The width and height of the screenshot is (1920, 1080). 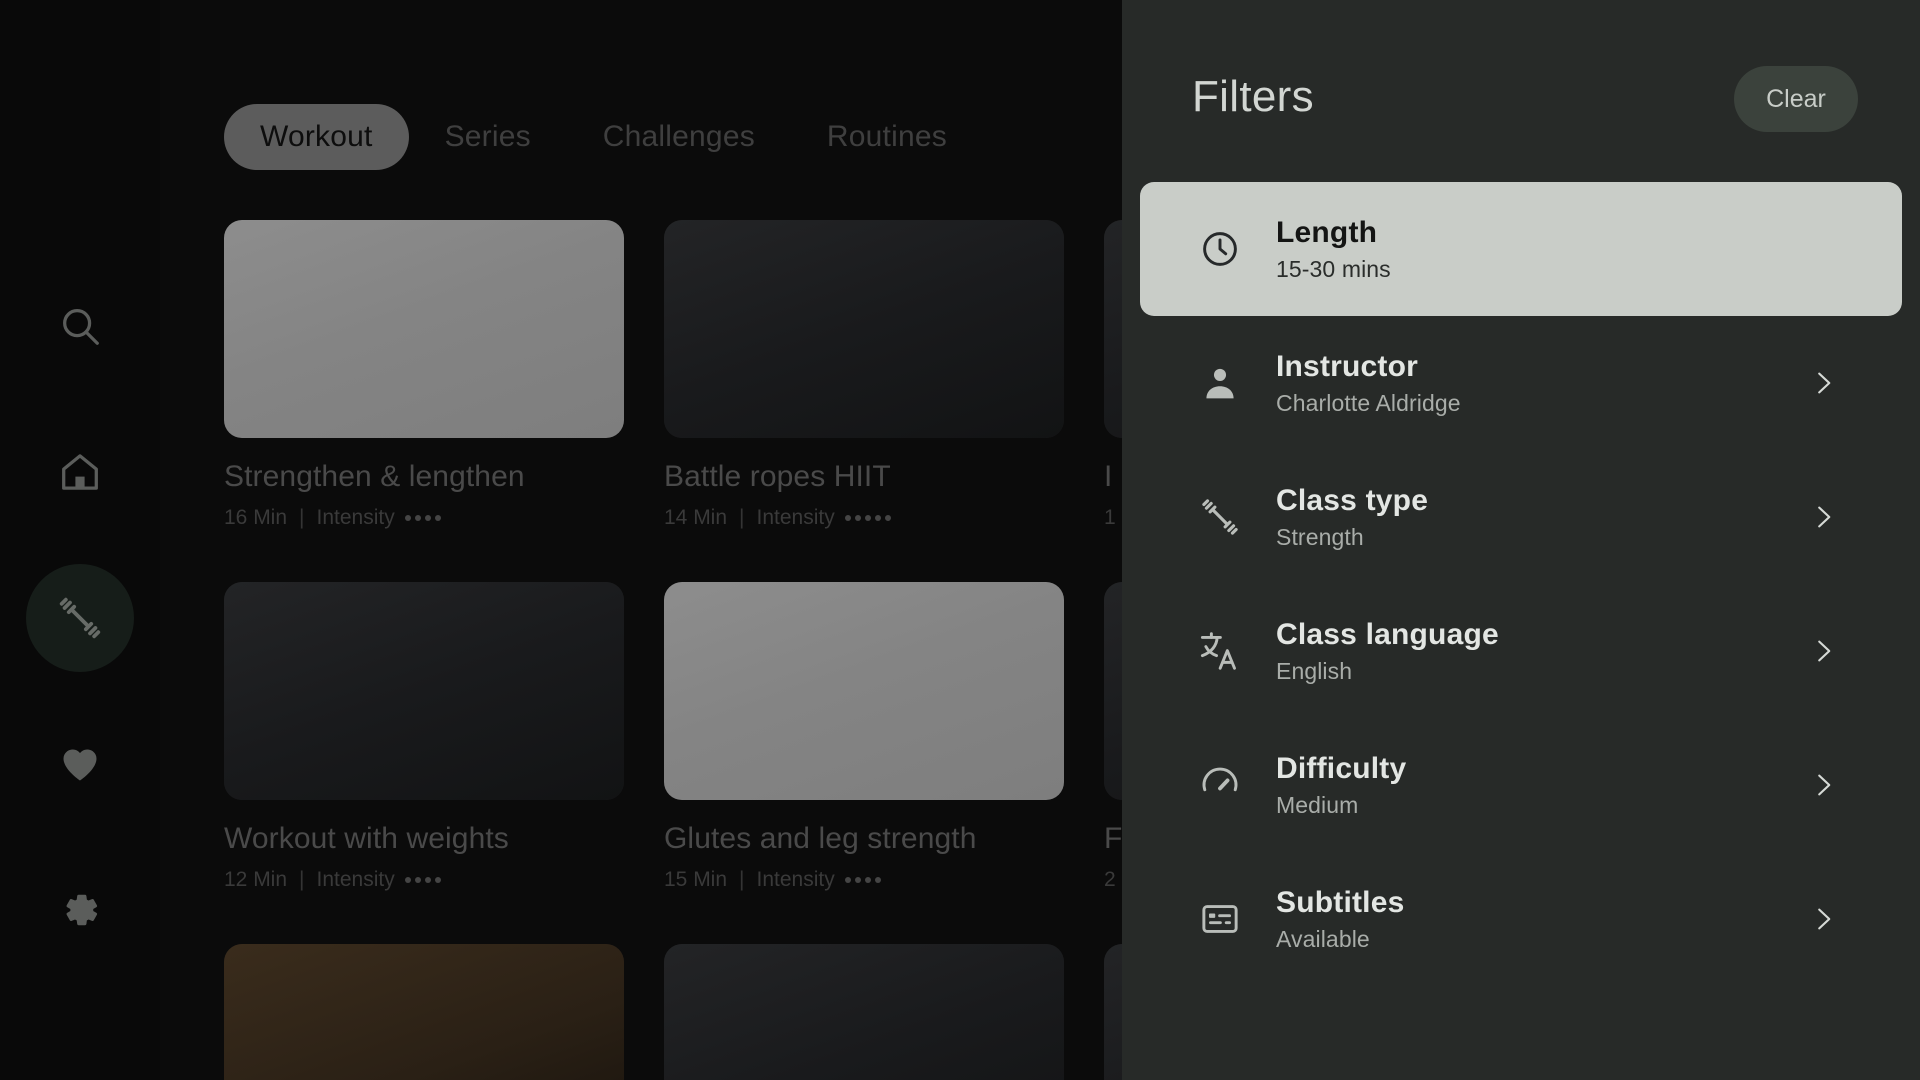 What do you see at coordinates (1220, 383) in the screenshot?
I see `person-icon` at bounding box center [1220, 383].